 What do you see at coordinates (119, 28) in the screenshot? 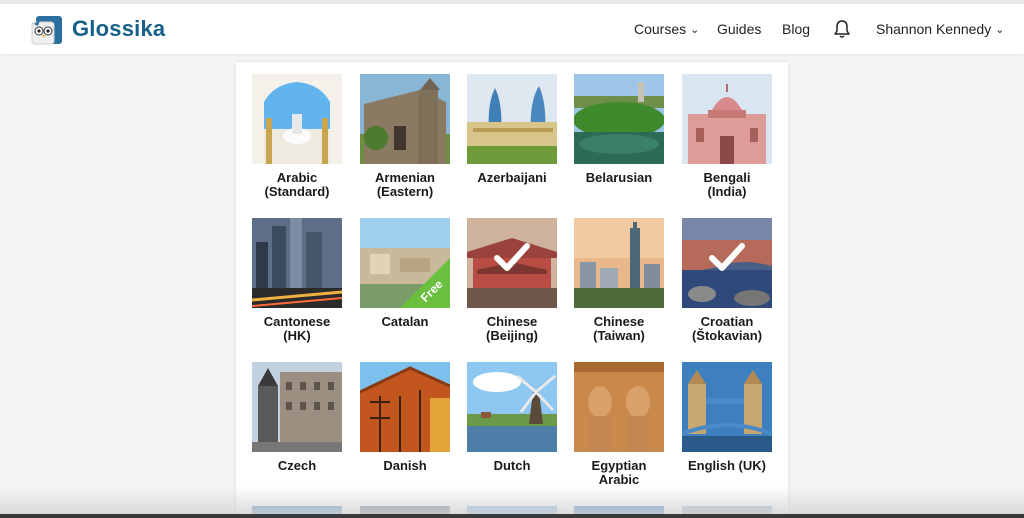
I see `brand-name: Glossika` at bounding box center [119, 28].